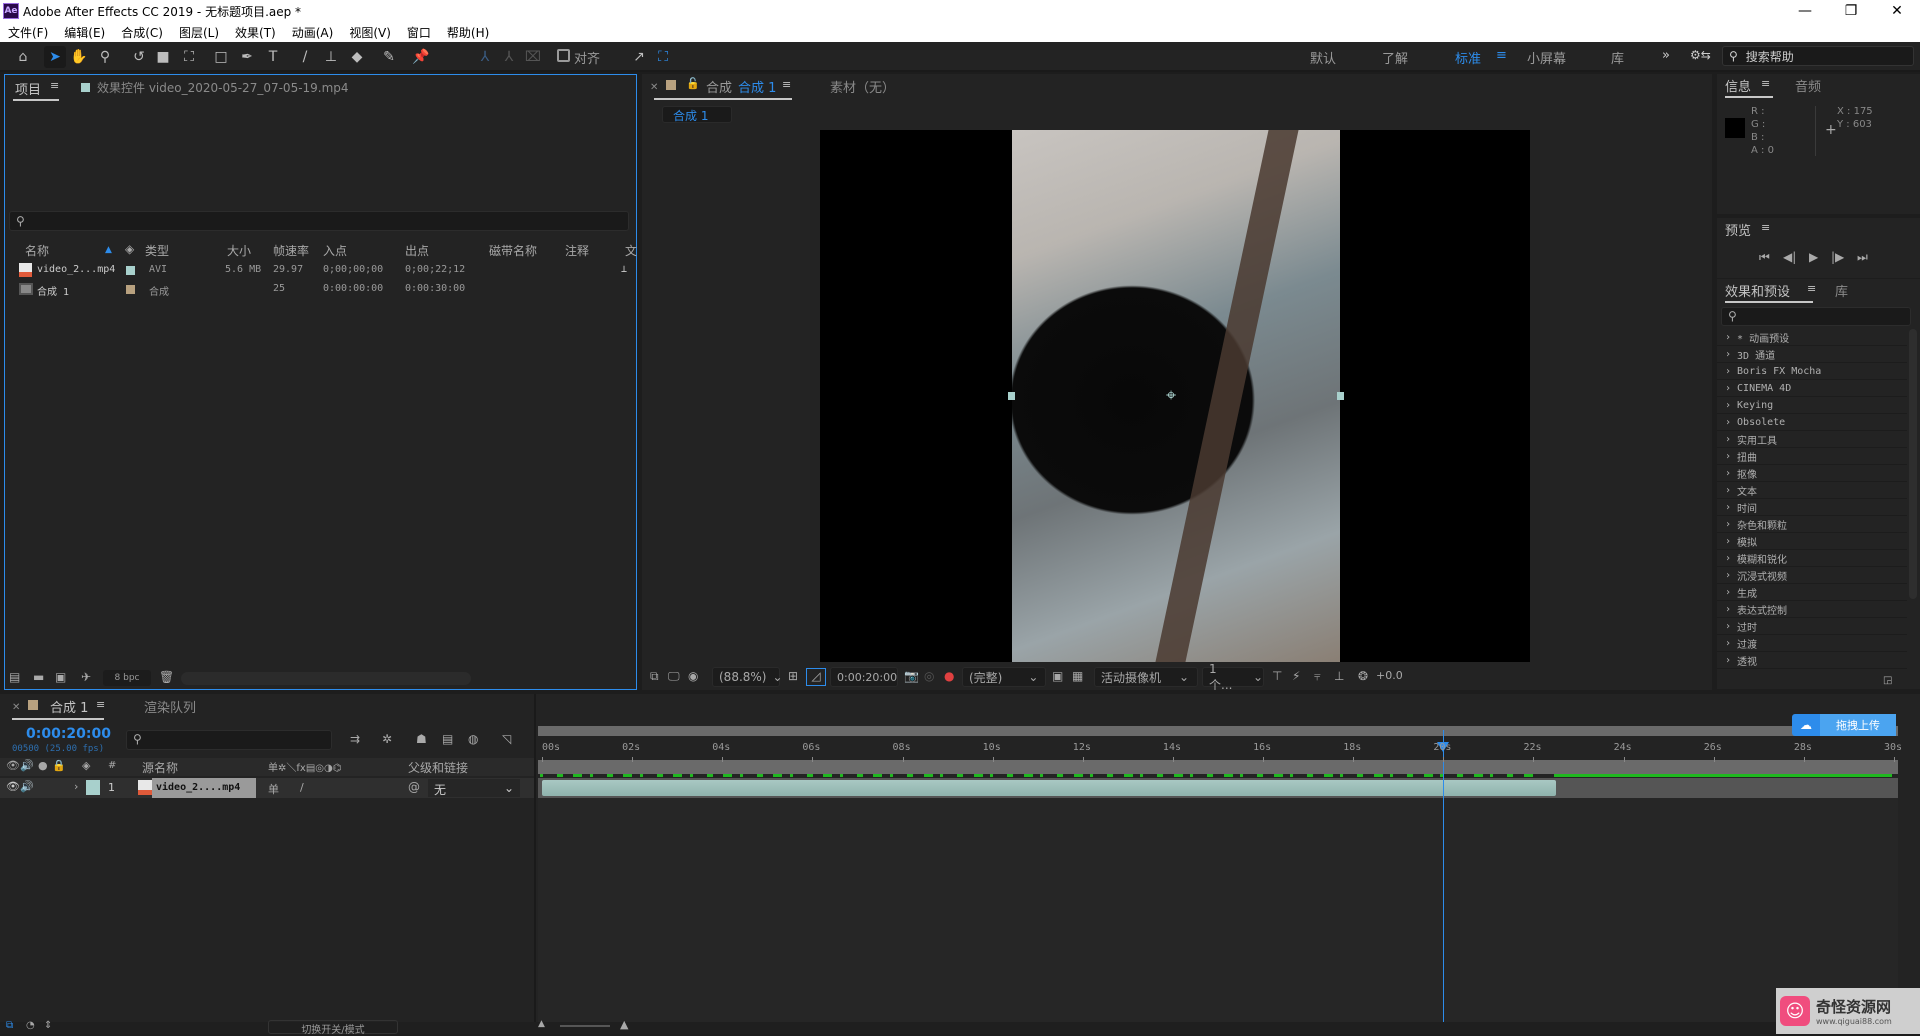 Image resolution: width=1920 pixels, height=1036 pixels. What do you see at coordinates (1812, 354) in the screenshot?
I see `effect-category: › 3D 通道` at bounding box center [1812, 354].